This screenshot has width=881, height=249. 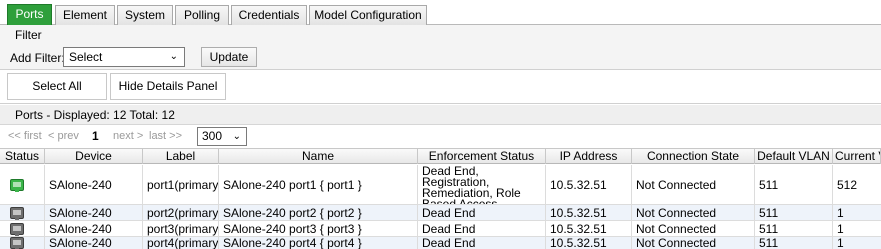 What do you see at coordinates (482, 156) in the screenshot?
I see `column-header-enforcement-status: Enforcement Status` at bounding box center [482, 156].